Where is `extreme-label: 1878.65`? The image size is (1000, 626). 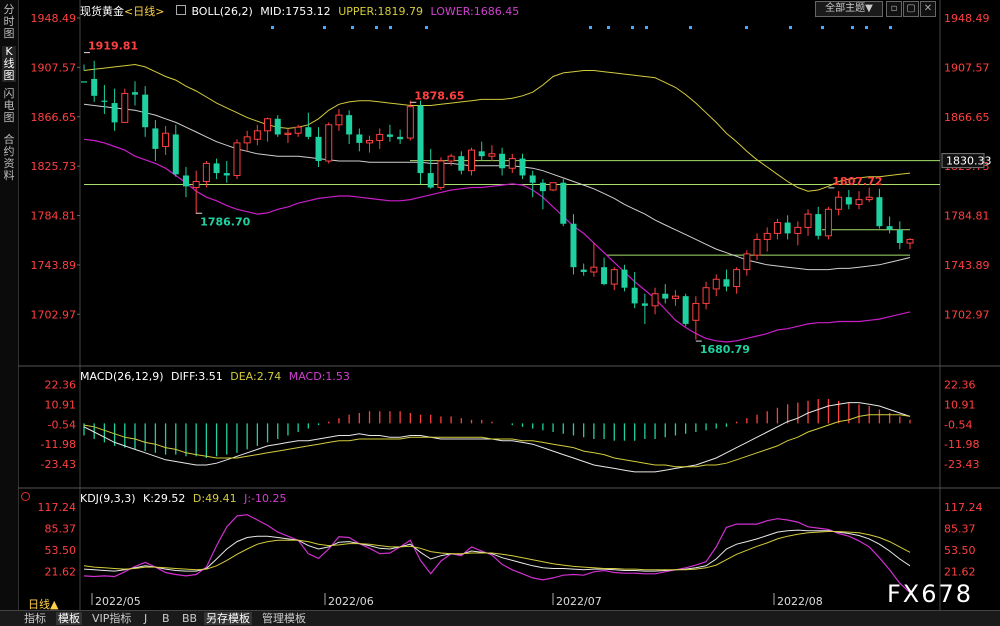
extreme-label: 1878.65 is located at coordinates (439, 95).